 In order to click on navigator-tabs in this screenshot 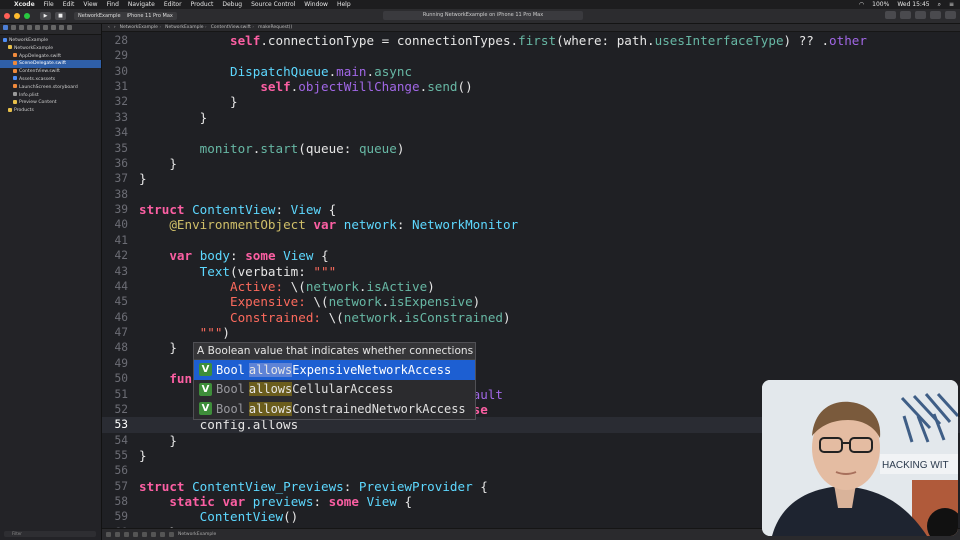, I will do `click(50, 29)`.